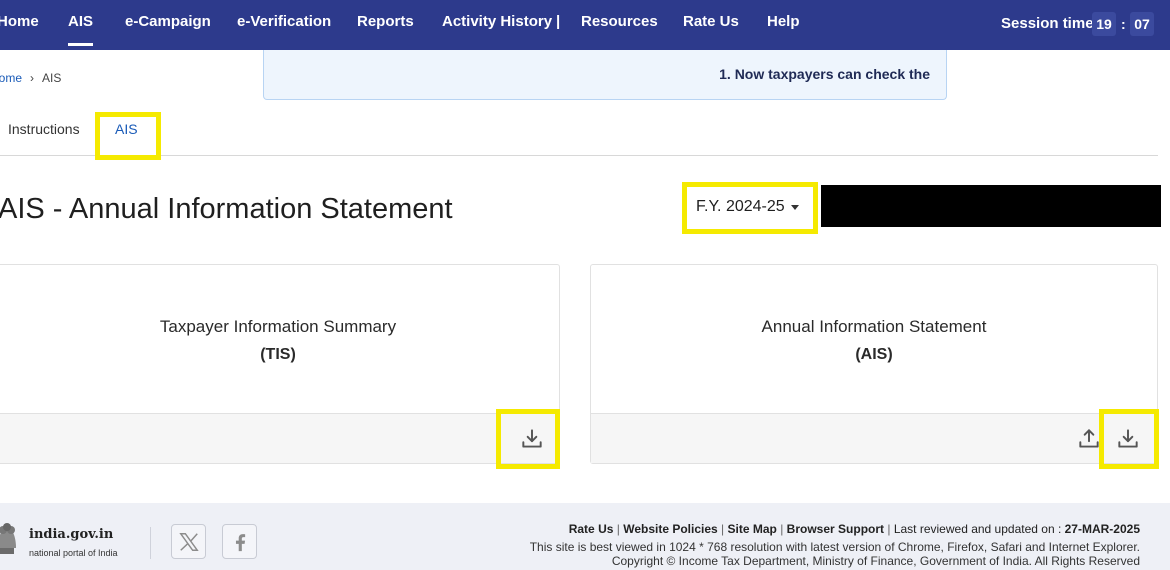  What do you see at coordinates (385, 25) in the screenshot?
I see `nav-reports: Reports` at bounding box center [385, 25].